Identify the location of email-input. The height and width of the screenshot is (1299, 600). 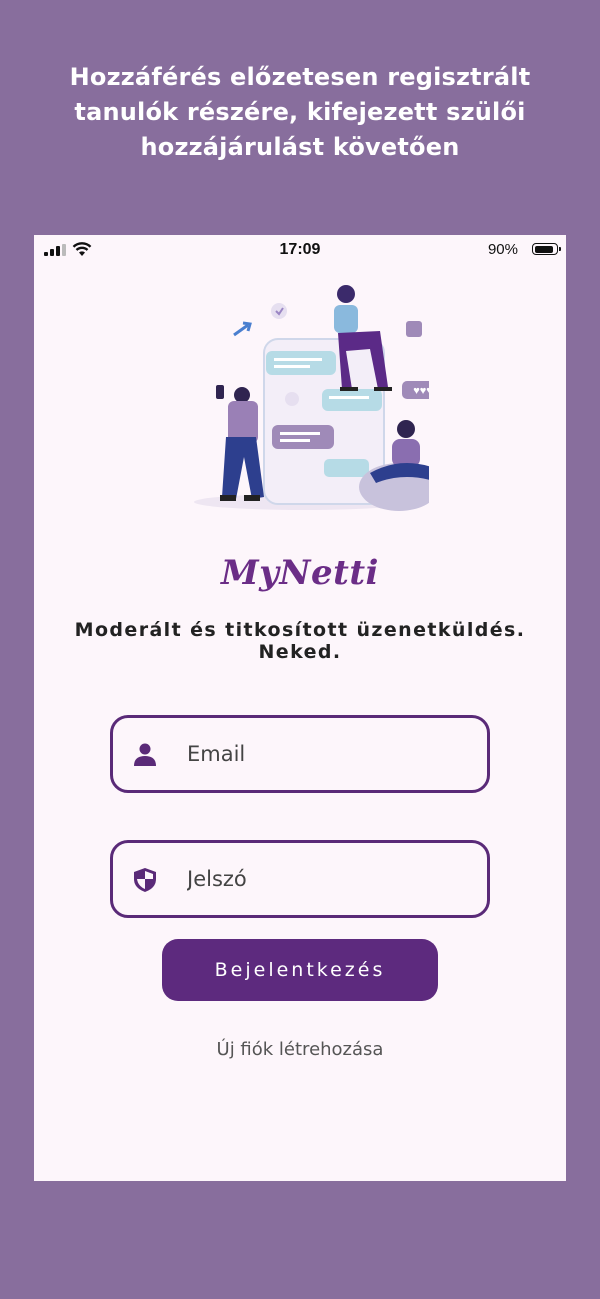
(327, 754).